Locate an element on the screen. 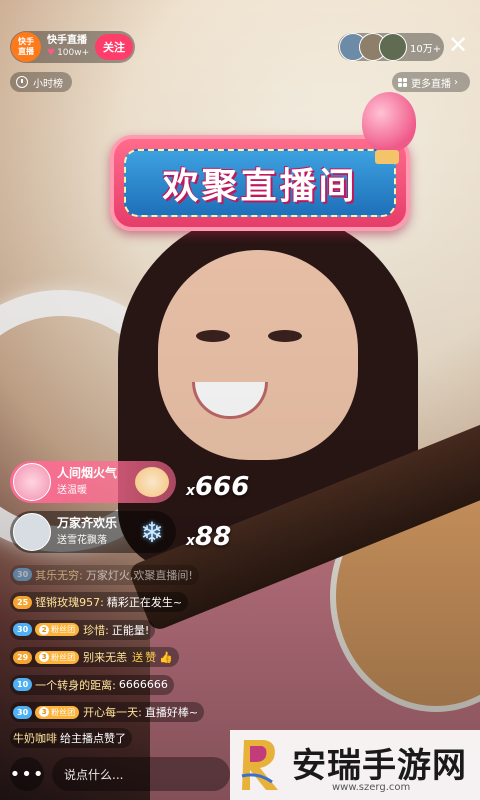 The width and height of the screenshot is (480, 800). clock-icon is located at coordinates (22, 82).